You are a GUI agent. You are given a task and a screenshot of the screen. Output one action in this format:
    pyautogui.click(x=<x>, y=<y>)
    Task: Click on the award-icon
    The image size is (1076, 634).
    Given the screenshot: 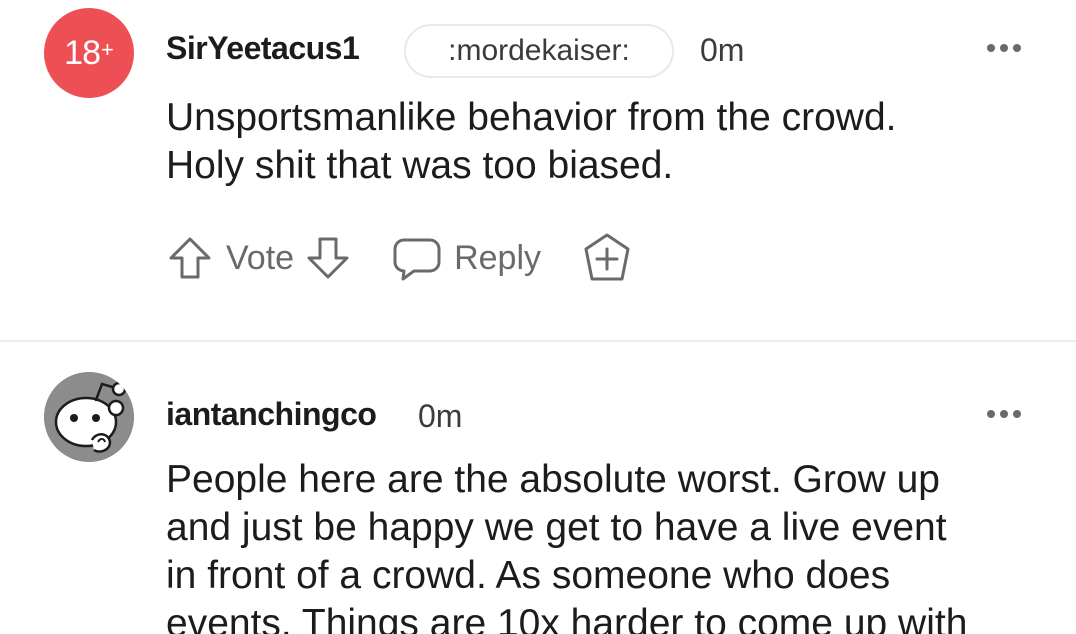 What is the action you would take?
    pyautogui.click(x=607, y=257)
    